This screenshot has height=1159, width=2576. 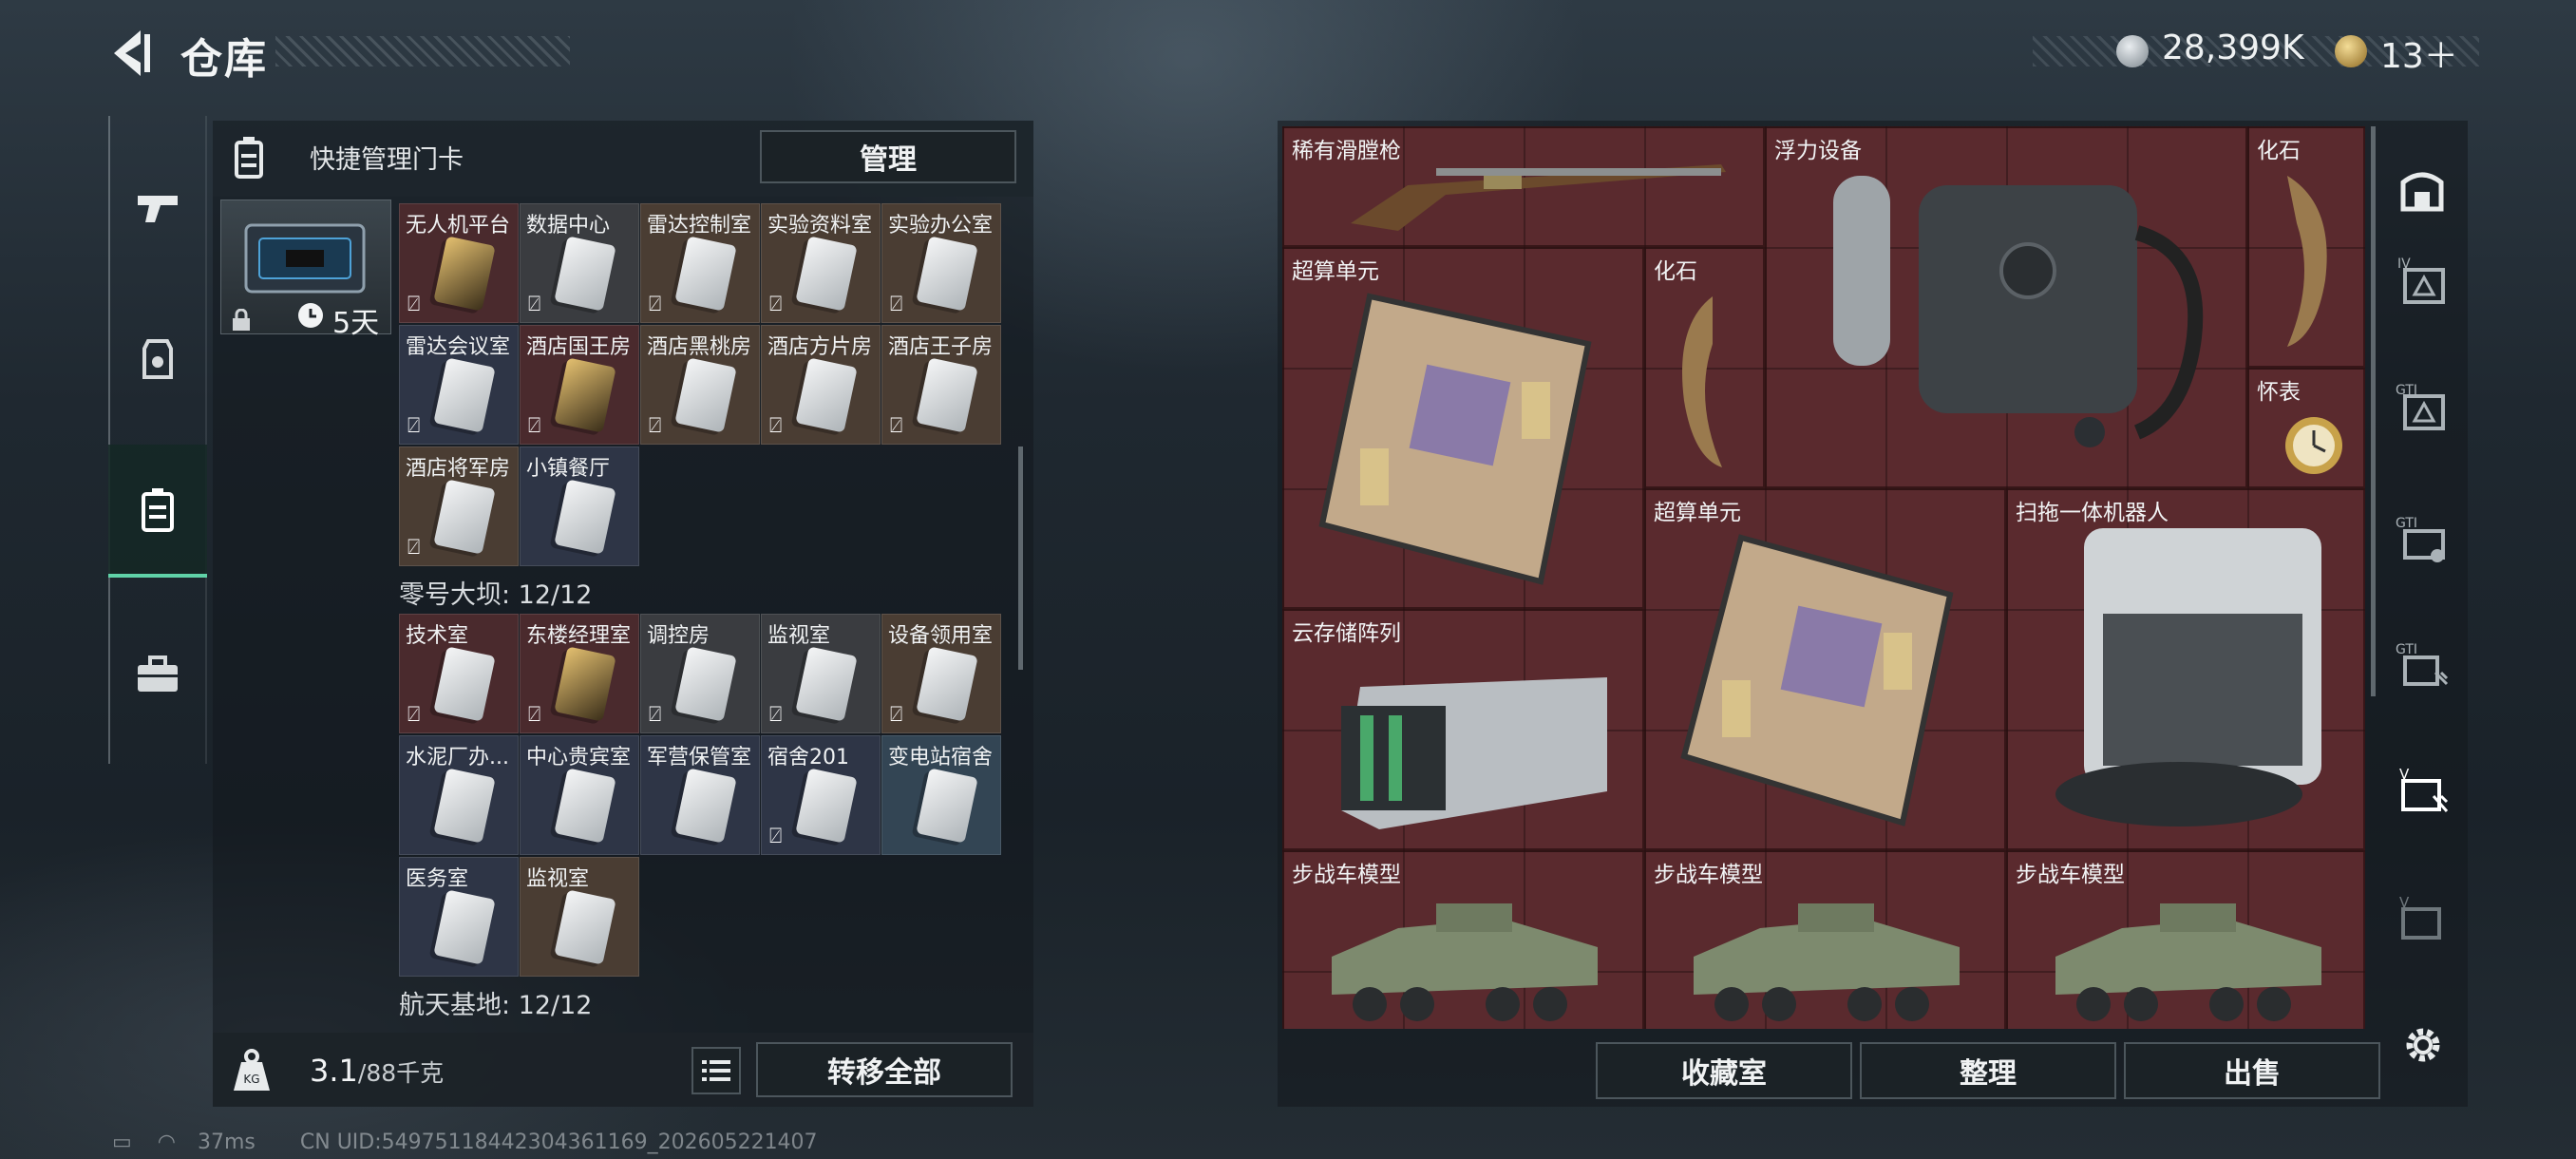 I want to click on keycard-slot: 监视室, so click(x=579, y=917).